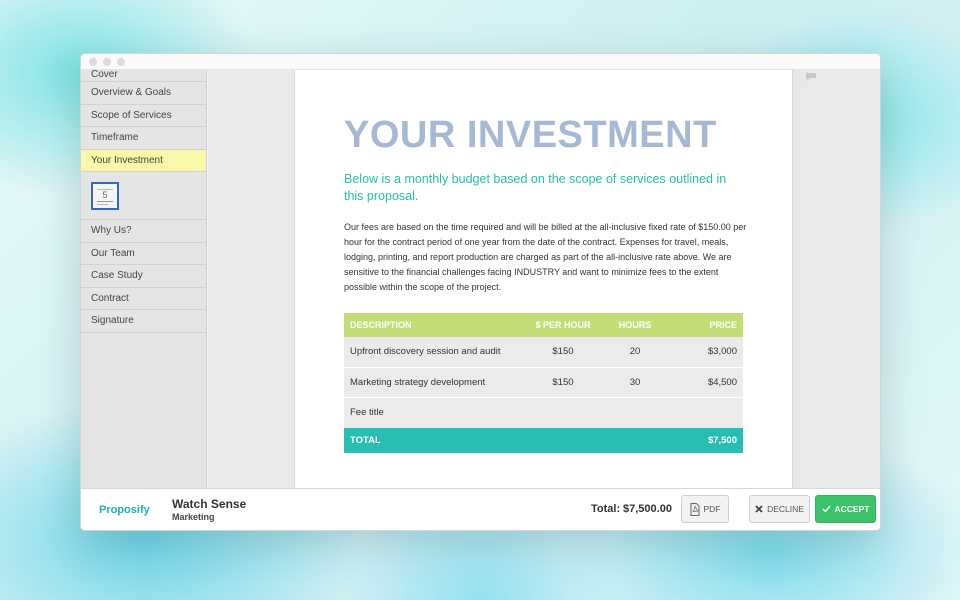 The width and height of the screenshot is (960, 600). I want to click on table-header-row: DESCRIPTION $ PER HOUR HOURS PRICE, so click(543, 325).